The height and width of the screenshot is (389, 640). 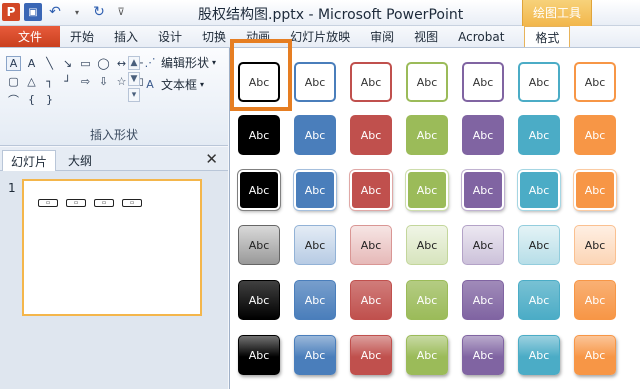 I want to click on curve-shape-icon: ⌒, so click(x=13, y=99).